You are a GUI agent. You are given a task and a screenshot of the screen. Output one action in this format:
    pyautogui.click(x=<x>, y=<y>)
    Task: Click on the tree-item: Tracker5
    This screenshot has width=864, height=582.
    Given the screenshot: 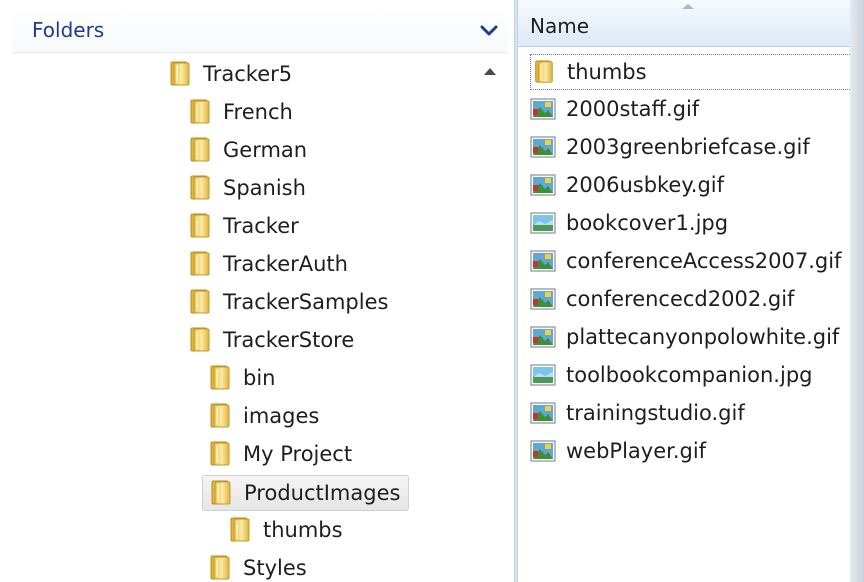 What is the action you would take?
    pyautogui.click(x=230, y=74)
    